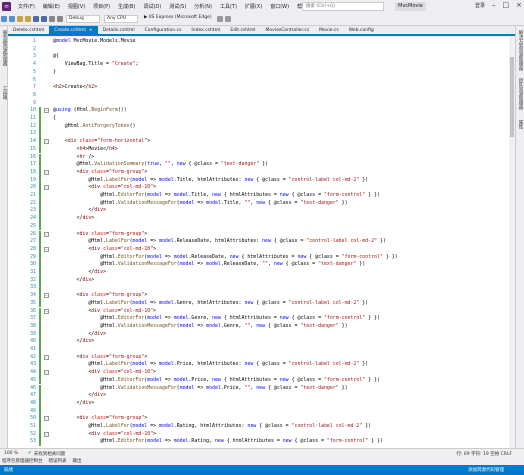 Image resolution: width=524 pixels, height=475 pixels. I want to click on menu-item: 窗口(W), so click(279, 6).